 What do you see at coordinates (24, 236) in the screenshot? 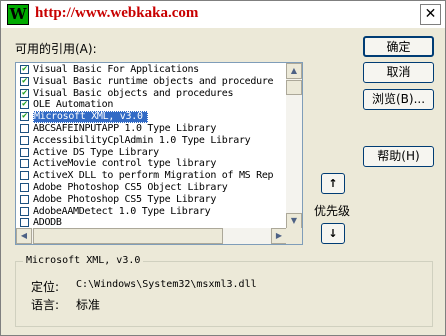
I see `scroll-left-icon: ◀` at bounding box center [24, 236].